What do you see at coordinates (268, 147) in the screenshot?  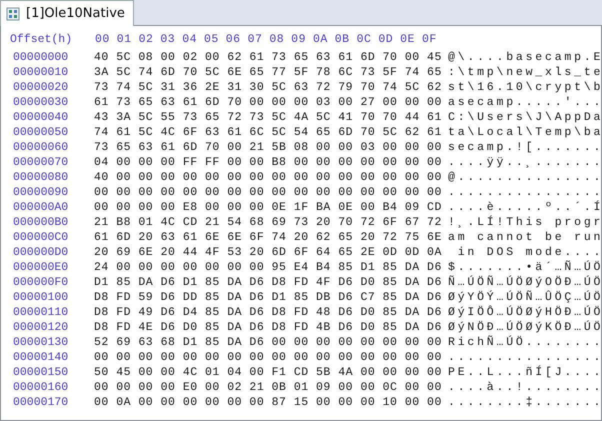 I see `hex-bytes: 73 65 63 61 6D 70 00 21 5B 08 00 00 03 00 00 00` at bounding box center [268, 147].